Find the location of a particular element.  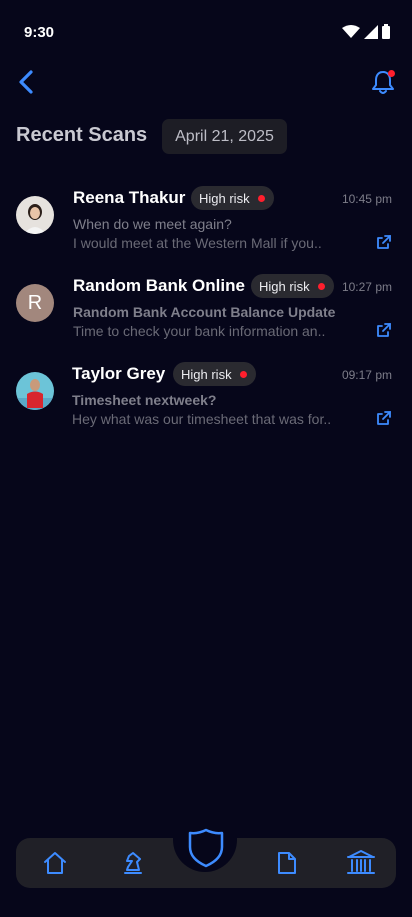

chevron-left-icon is located at coordinates (26, 82).